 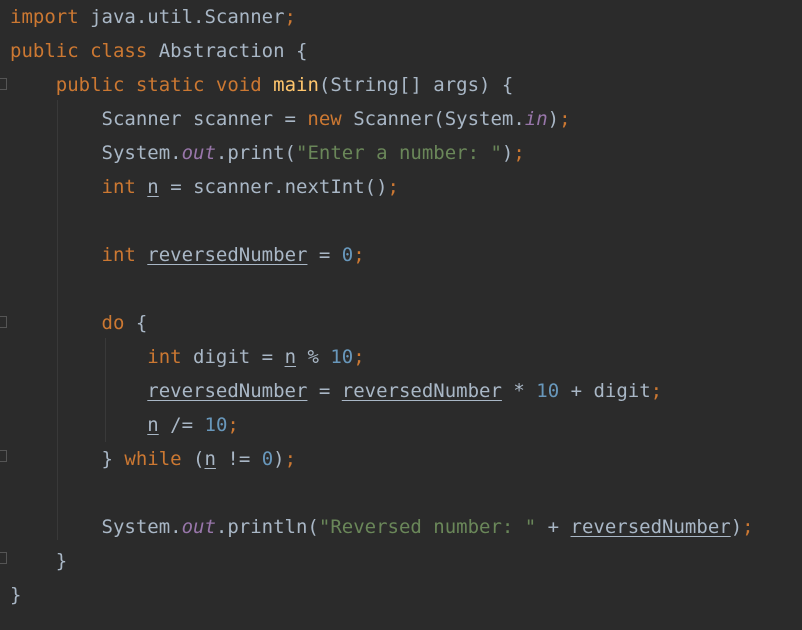 What do you see at coordinates (136, 323) in the screenshot?
I see `code-token: {` at bounding box center [136, 323].